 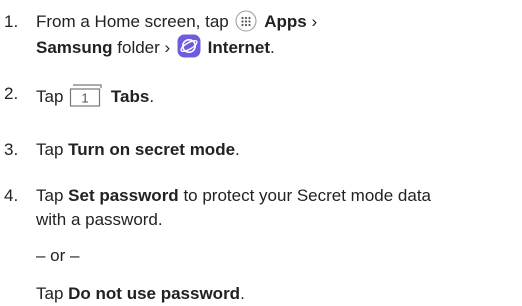 I want to click on step-body: Tap Turn on secret mode., so click(x=138, y=150).